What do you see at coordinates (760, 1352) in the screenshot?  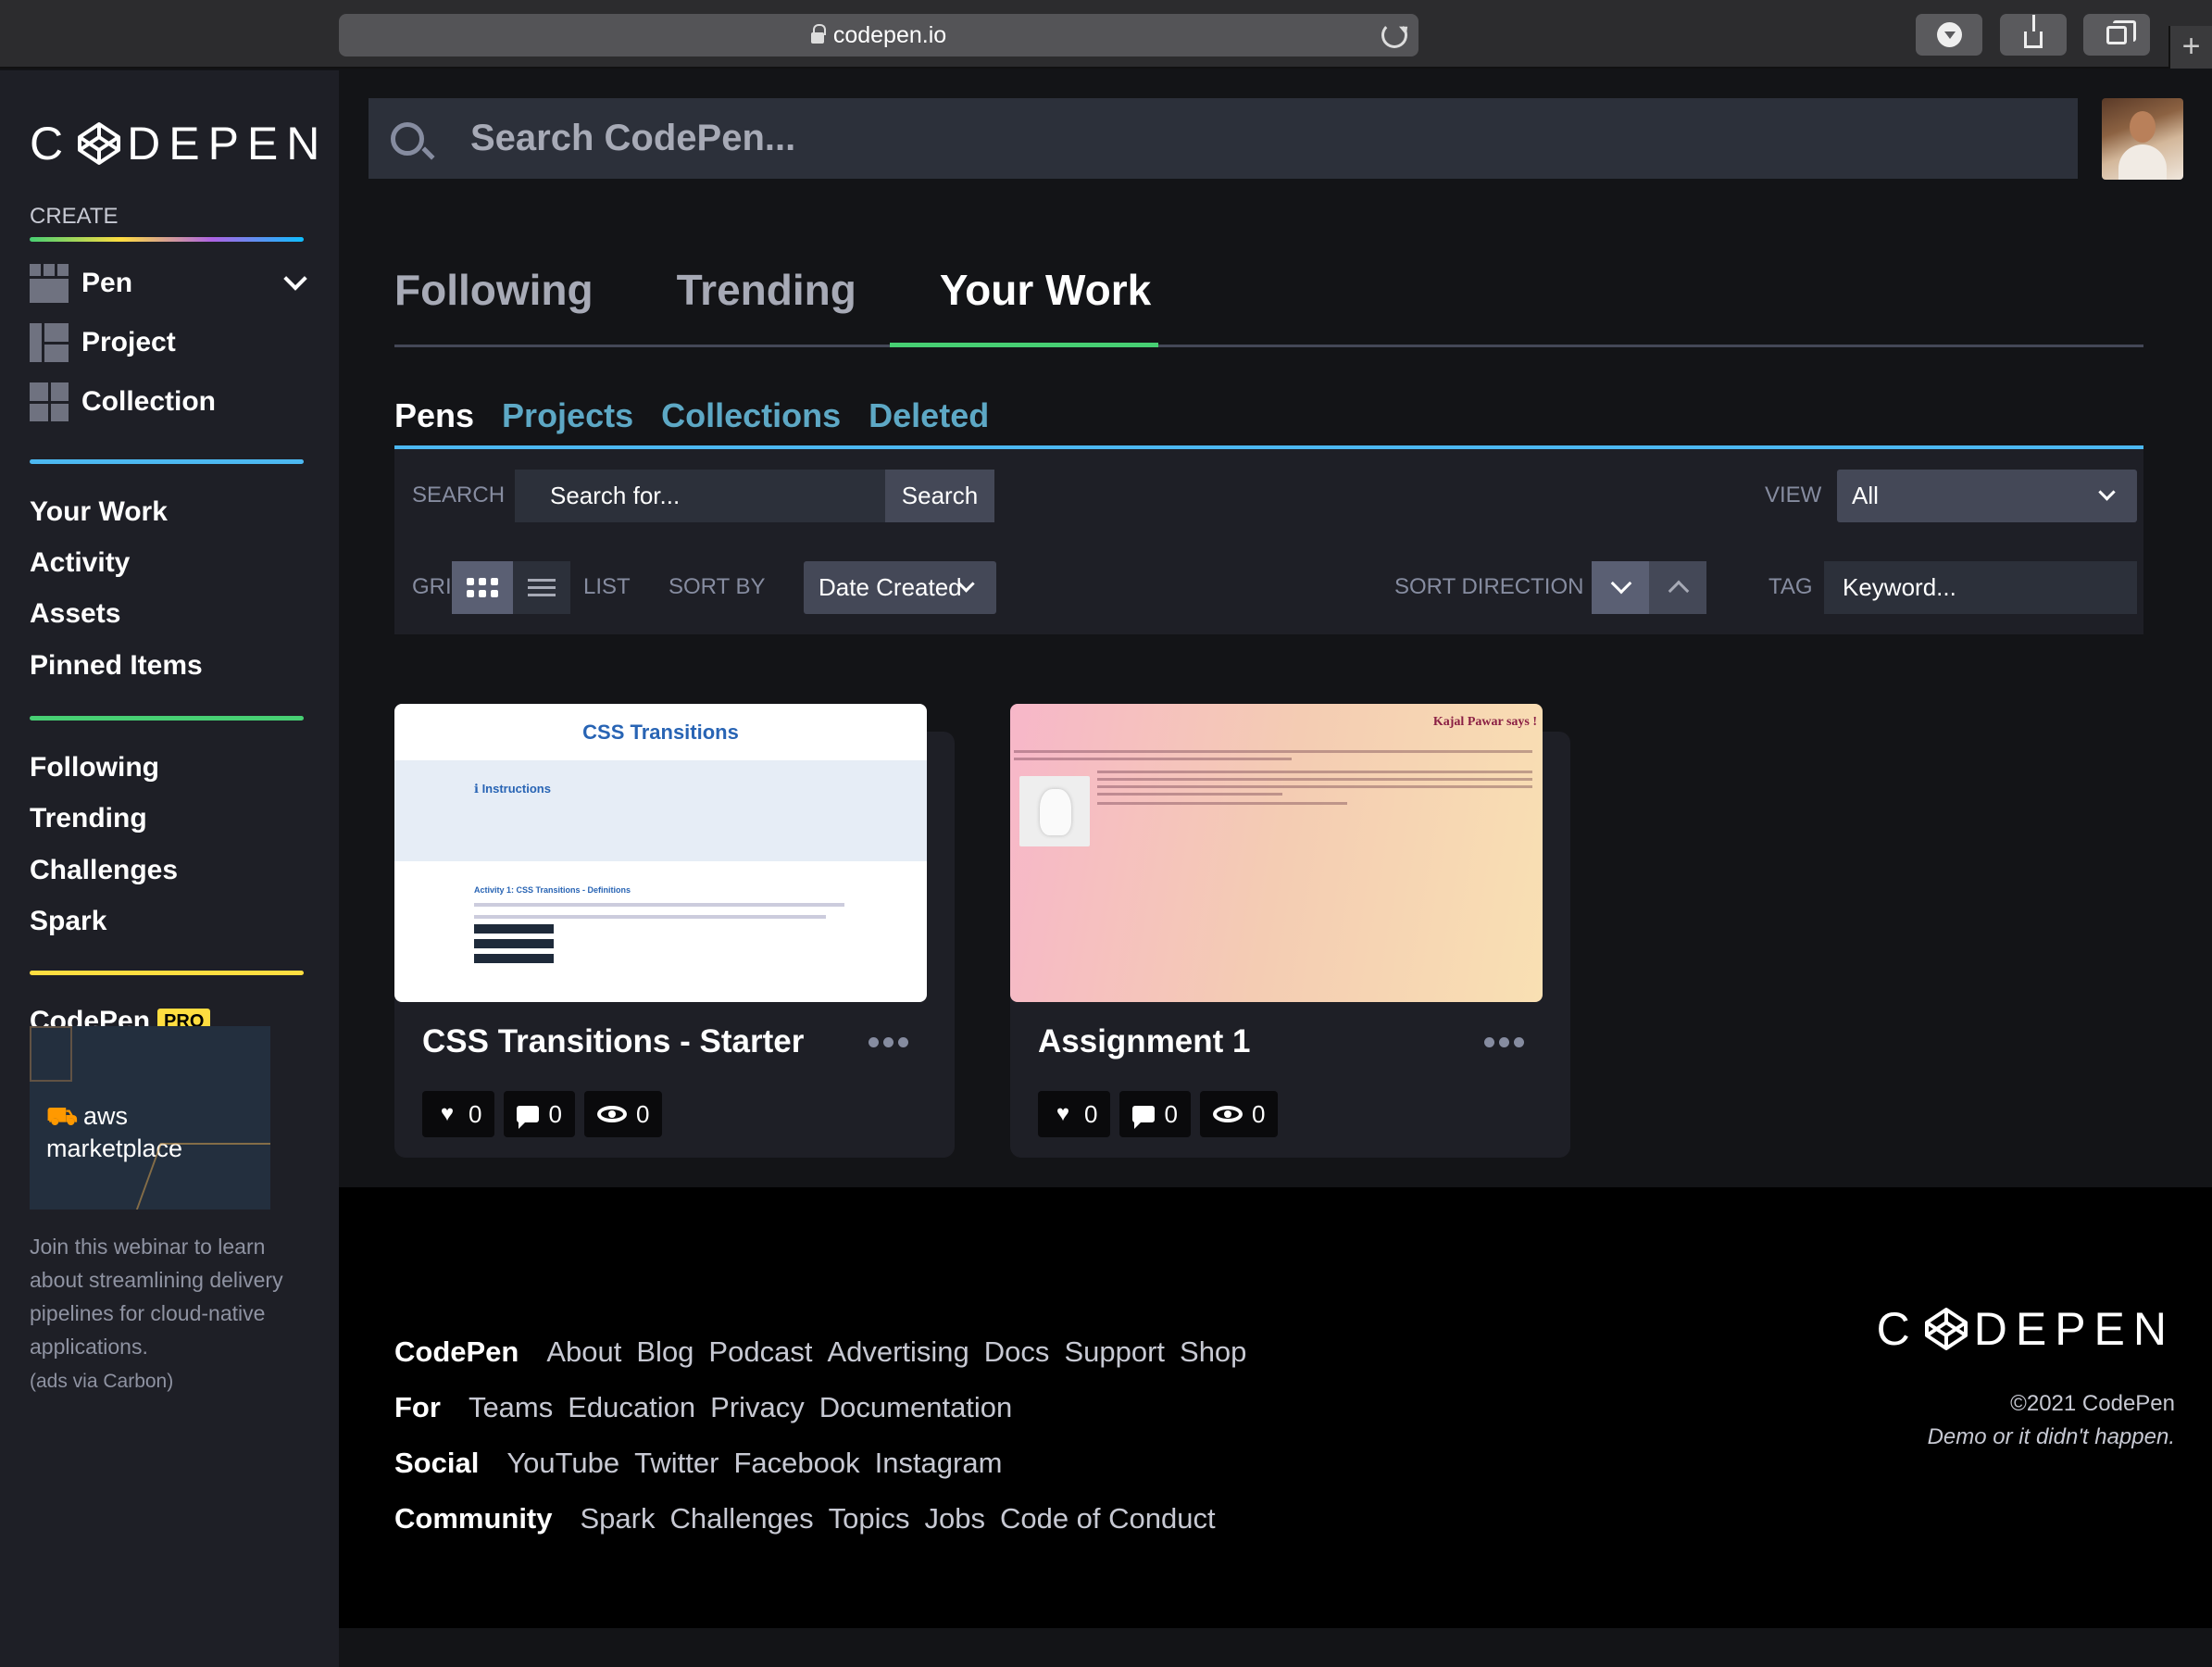 I see `footer-link: Podcast` at bounding box center [760, 1352].